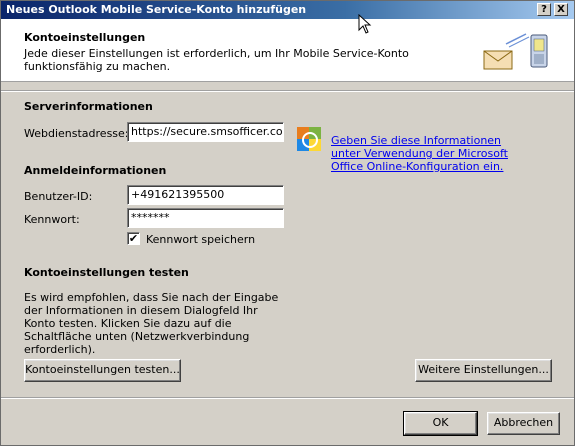 The height and width of the screenshot is (446, 575). Describe the element at coordinates (88, 106) in the screenshot. I see `server-section-title: Serverinformationen` at that location.